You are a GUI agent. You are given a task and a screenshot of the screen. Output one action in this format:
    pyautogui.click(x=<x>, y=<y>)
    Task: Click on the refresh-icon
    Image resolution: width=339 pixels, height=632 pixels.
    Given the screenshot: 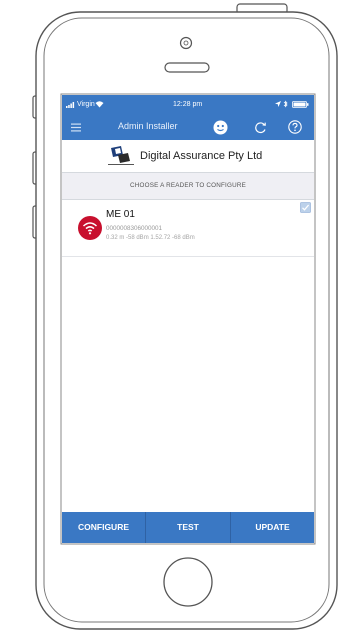 What is the action you would take?
    pyautogui.click(x=260, y=127)
    